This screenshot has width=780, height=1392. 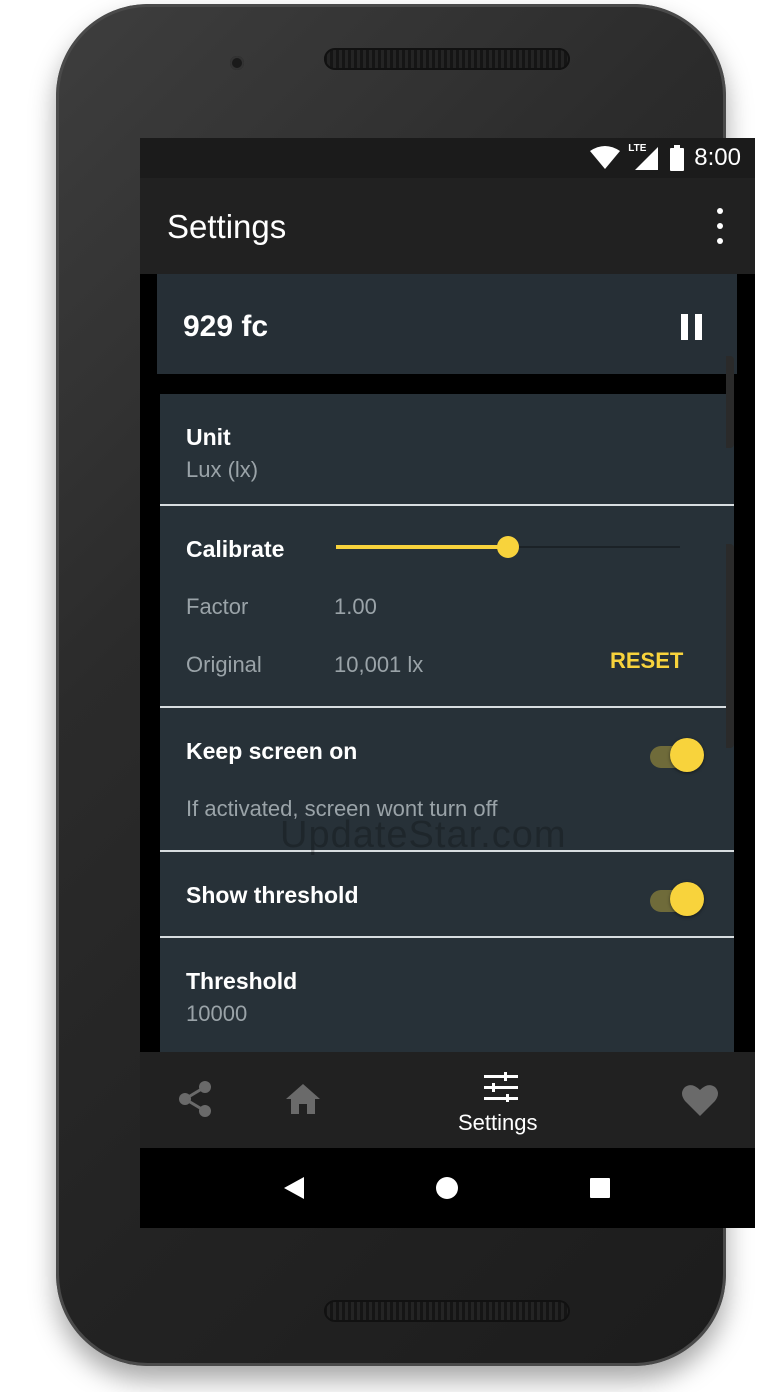 What do you see at coordinates (677, 756) in the screenshot?
I see `keep-screen-on-toggle` at bounding box center [677, 756].